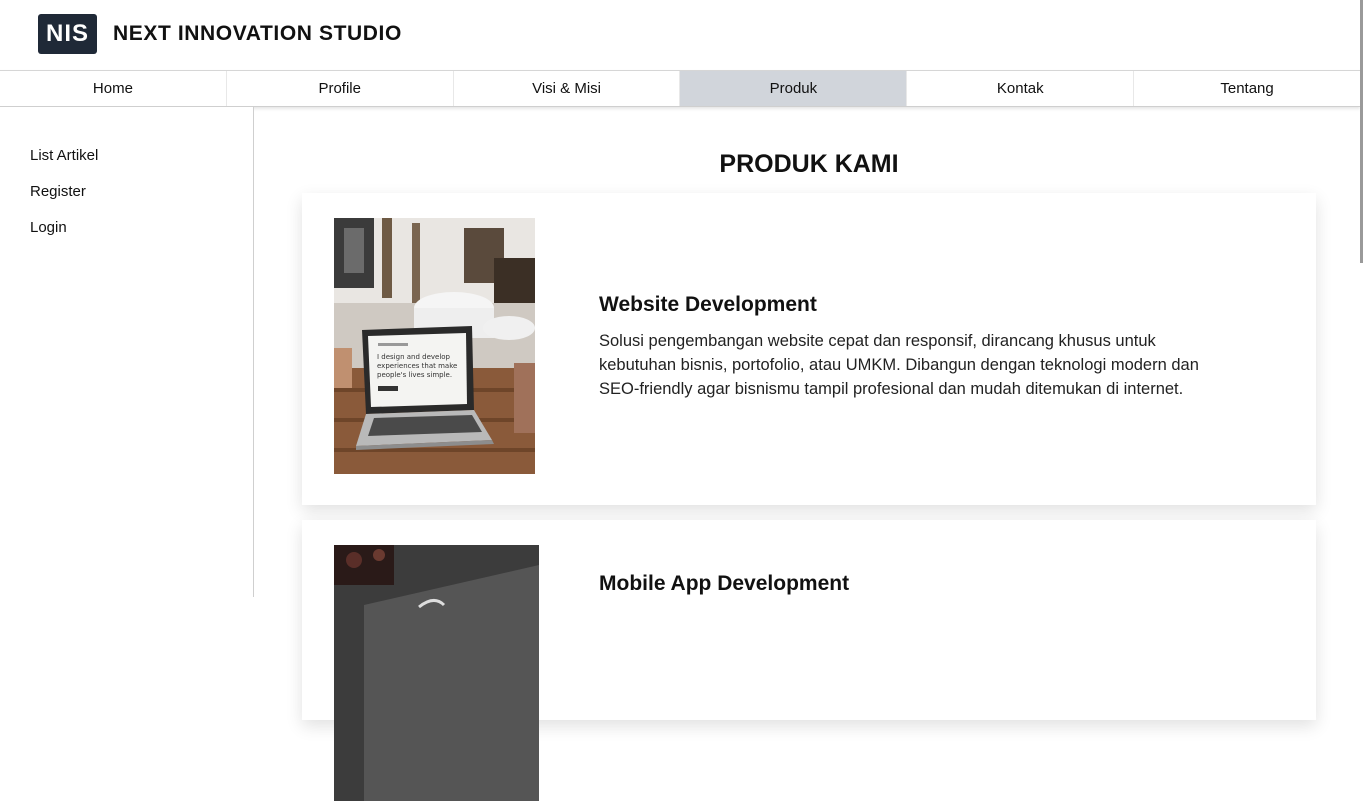  What do you see at coordinates (567, 88) in the screenshot?
I see `nav-visi-misi: Visi & Misi` at bounding box center [567, 88].